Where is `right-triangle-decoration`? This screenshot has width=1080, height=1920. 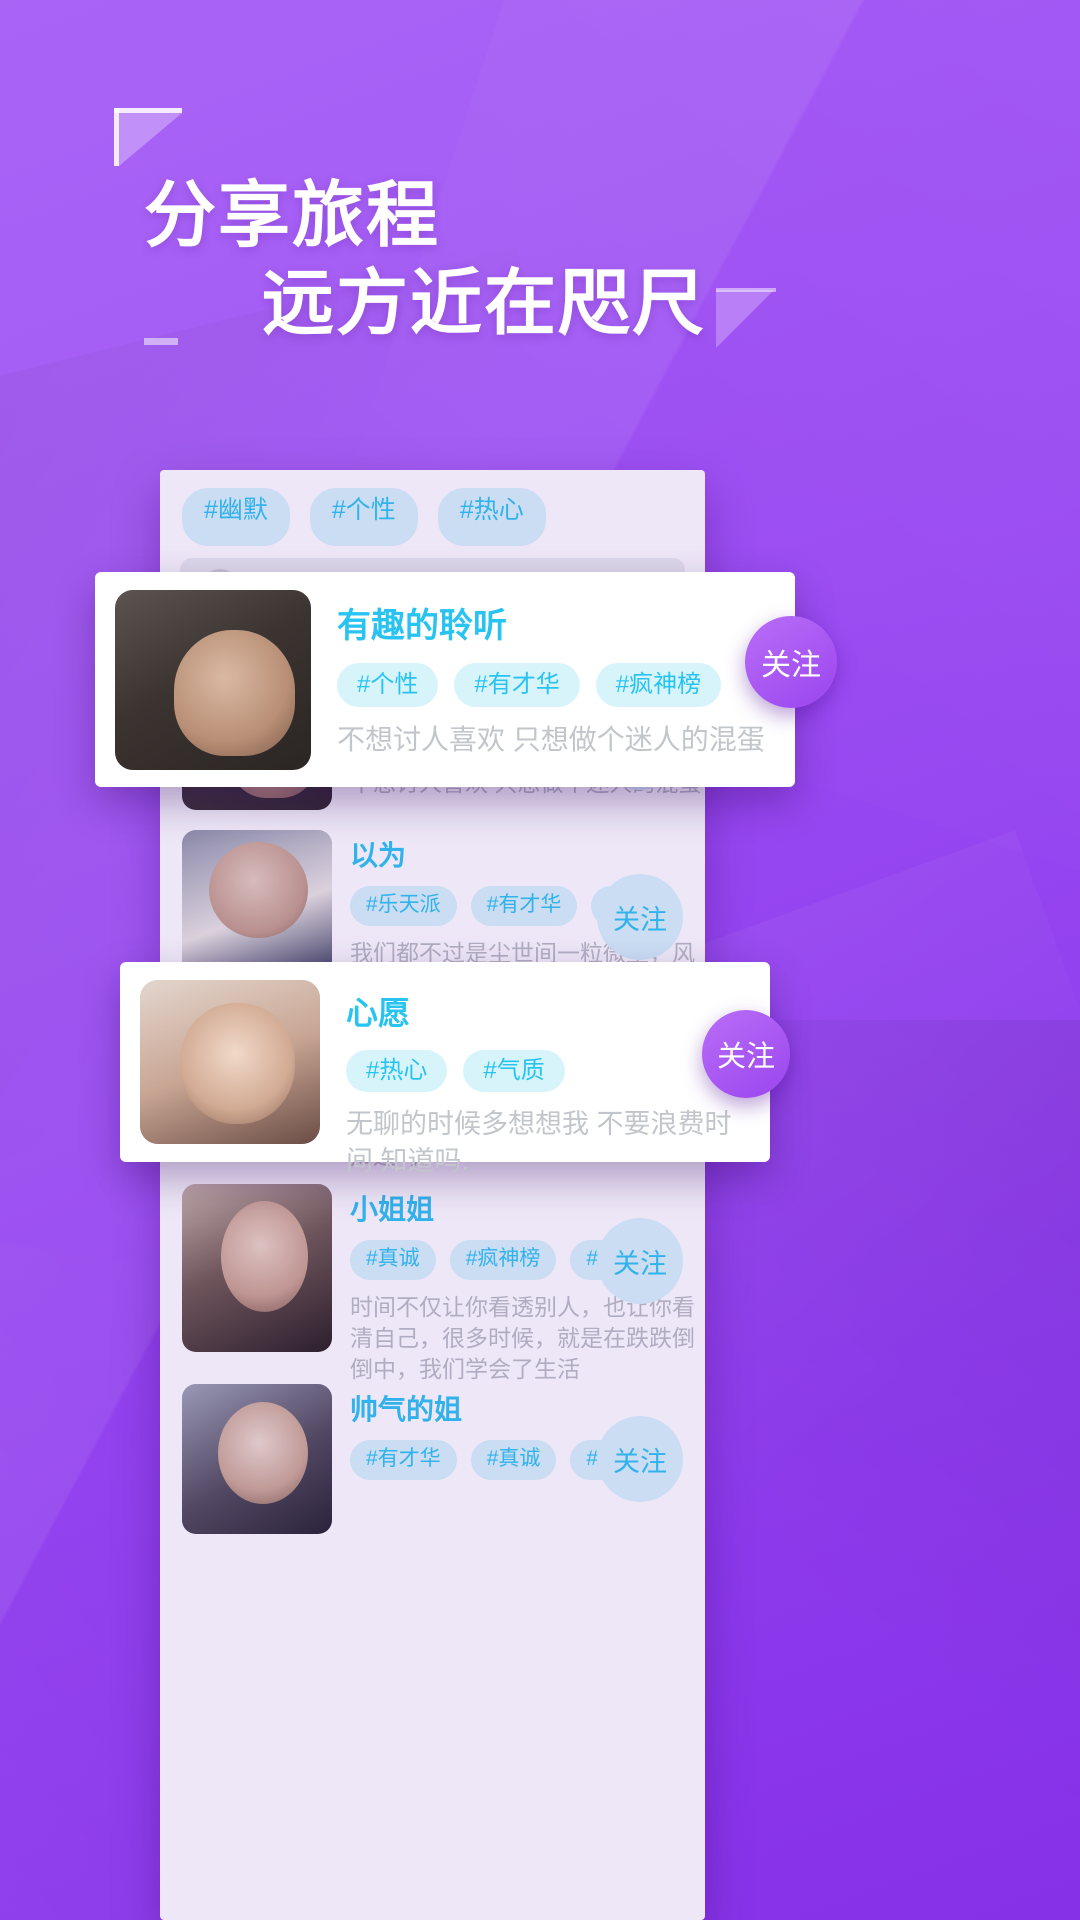
right-triangle-decoration is located at coordinates (745, 319).